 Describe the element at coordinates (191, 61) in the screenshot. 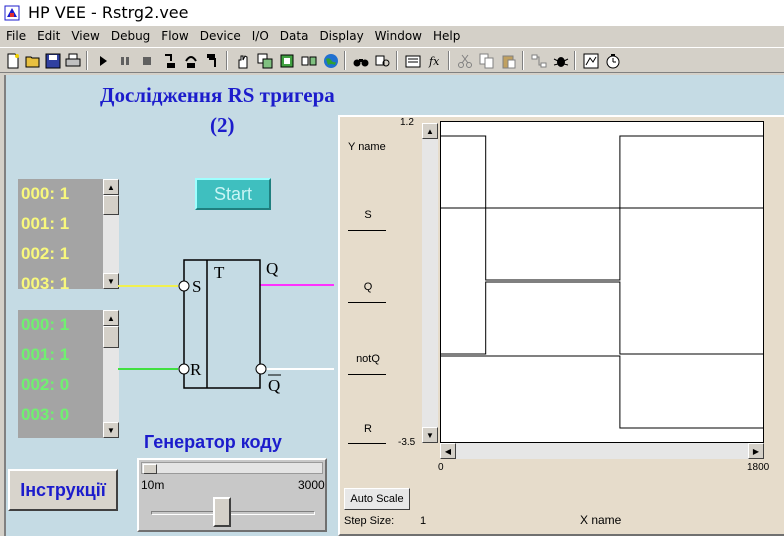

I see `step-over-icon` at that location.